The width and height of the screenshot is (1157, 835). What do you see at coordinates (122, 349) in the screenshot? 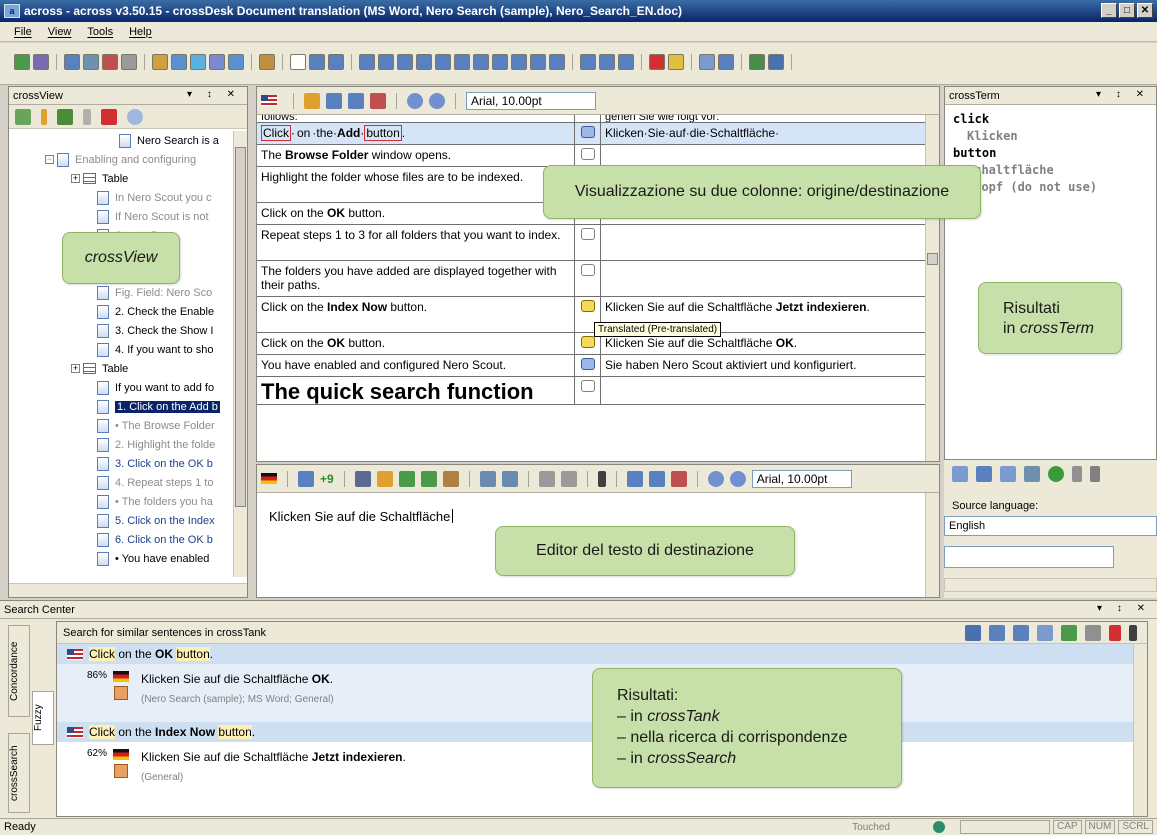
I see `tree-item: 4. If you want to sho` at bounding box center [122, 349].